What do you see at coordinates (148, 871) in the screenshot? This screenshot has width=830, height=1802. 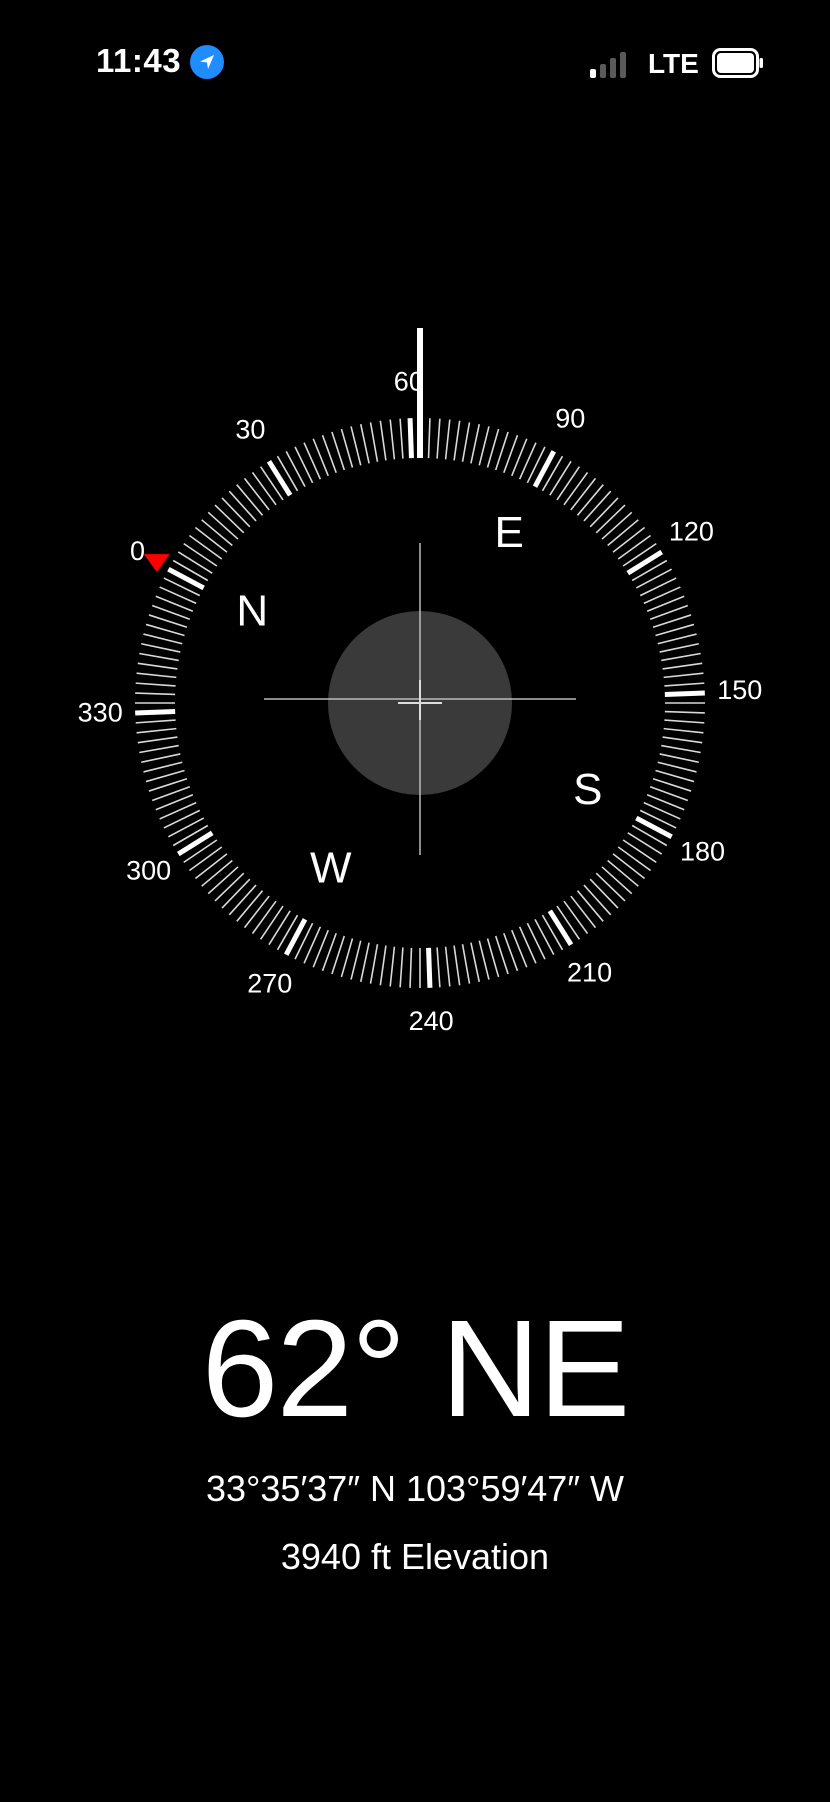 I see `compass-degree-label: 300` at bounding box center [148, 871].